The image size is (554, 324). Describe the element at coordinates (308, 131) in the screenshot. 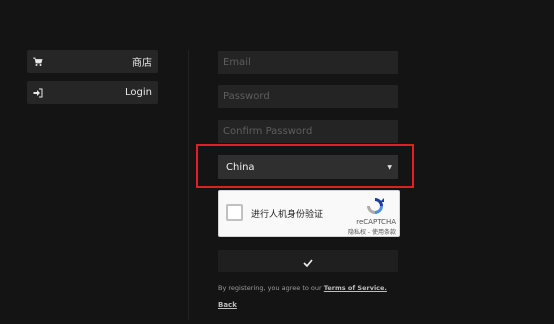

I see `confirm-password-field` at that location.